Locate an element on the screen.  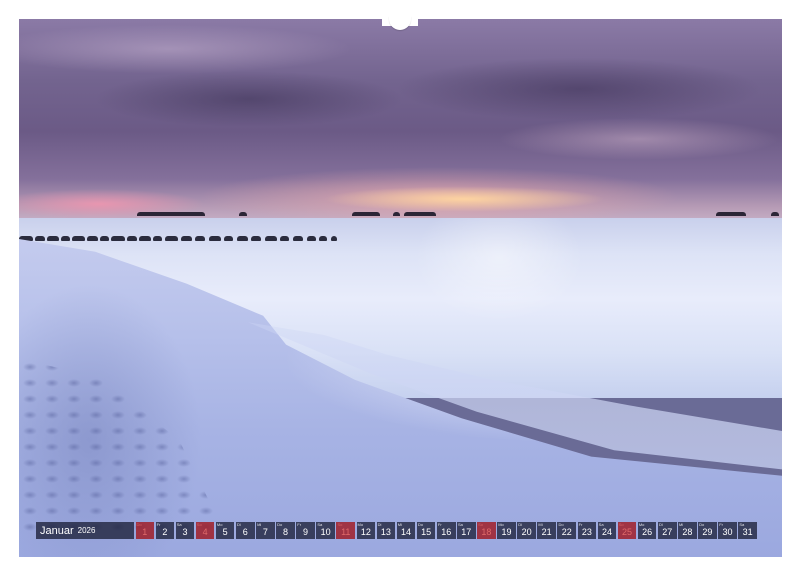
calendar-day: So 18 is located at coordinates (486, 530).